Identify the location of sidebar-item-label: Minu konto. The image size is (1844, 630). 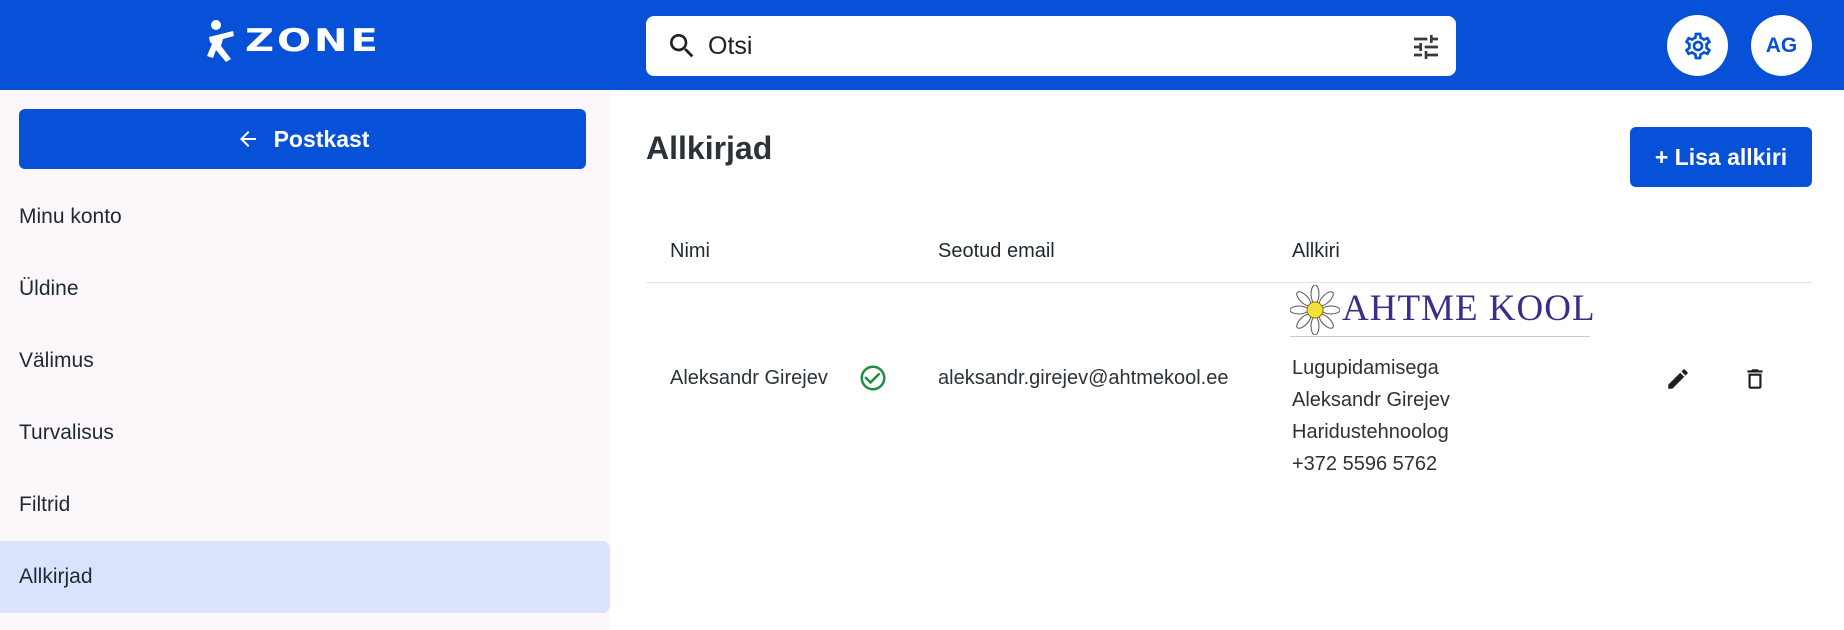
(70, 216).